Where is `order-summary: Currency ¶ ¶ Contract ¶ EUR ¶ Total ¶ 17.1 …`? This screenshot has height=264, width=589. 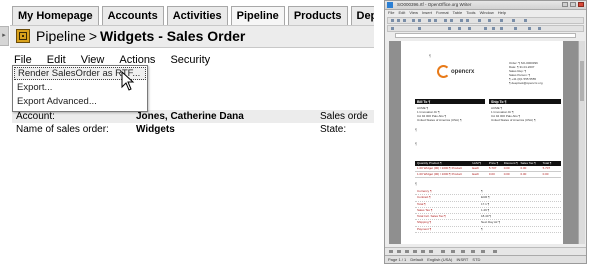
order-summary: Currency ¶ ¶ Contract ¶ EUR ¶ Total ¶ 17.1 … is located at coordinates (488, 211).